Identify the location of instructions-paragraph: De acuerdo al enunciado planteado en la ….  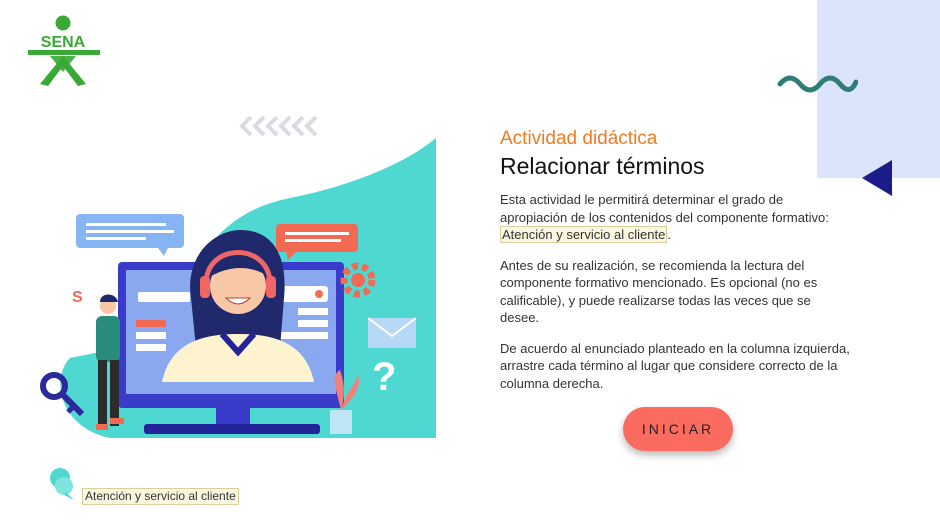
(675, 365).